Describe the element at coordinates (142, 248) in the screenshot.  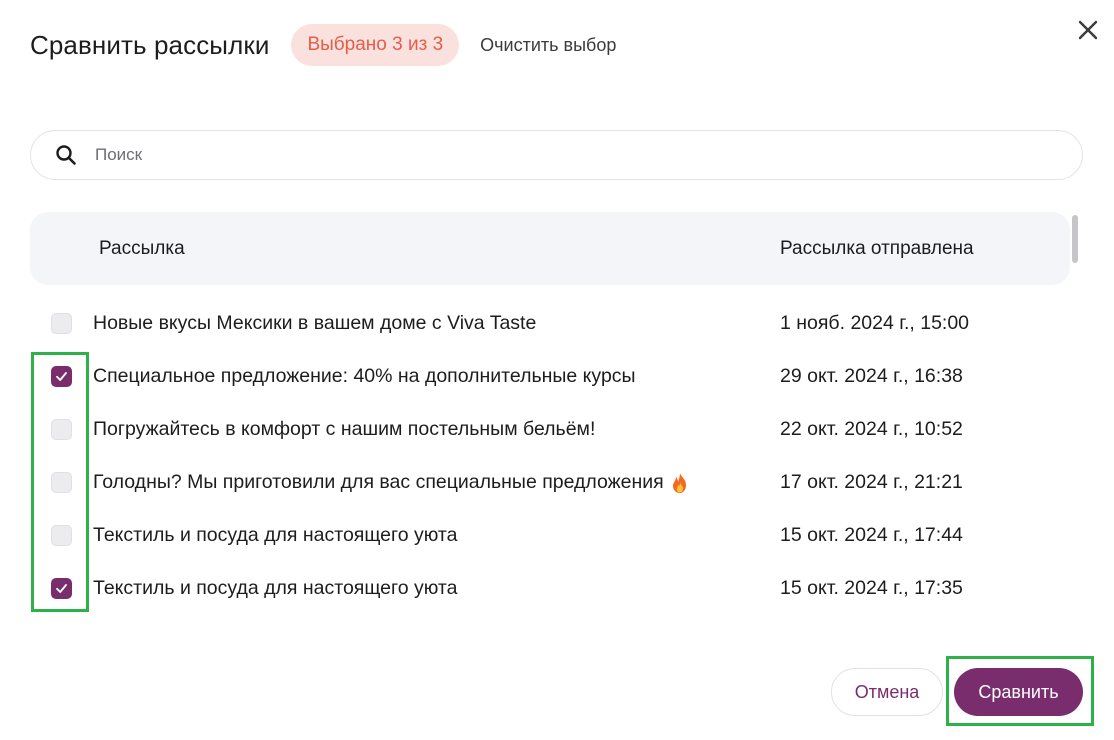
I see `column-header-name: Рассылка` at that location.